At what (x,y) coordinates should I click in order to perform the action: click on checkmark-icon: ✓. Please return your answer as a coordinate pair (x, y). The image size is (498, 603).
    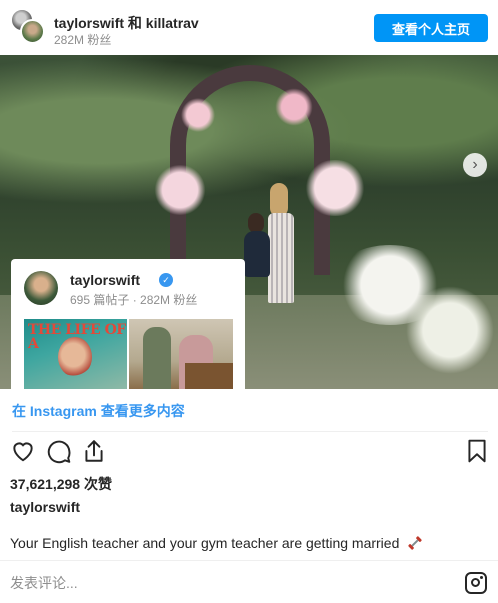
    Looking at the image, I should click on (166, 280).